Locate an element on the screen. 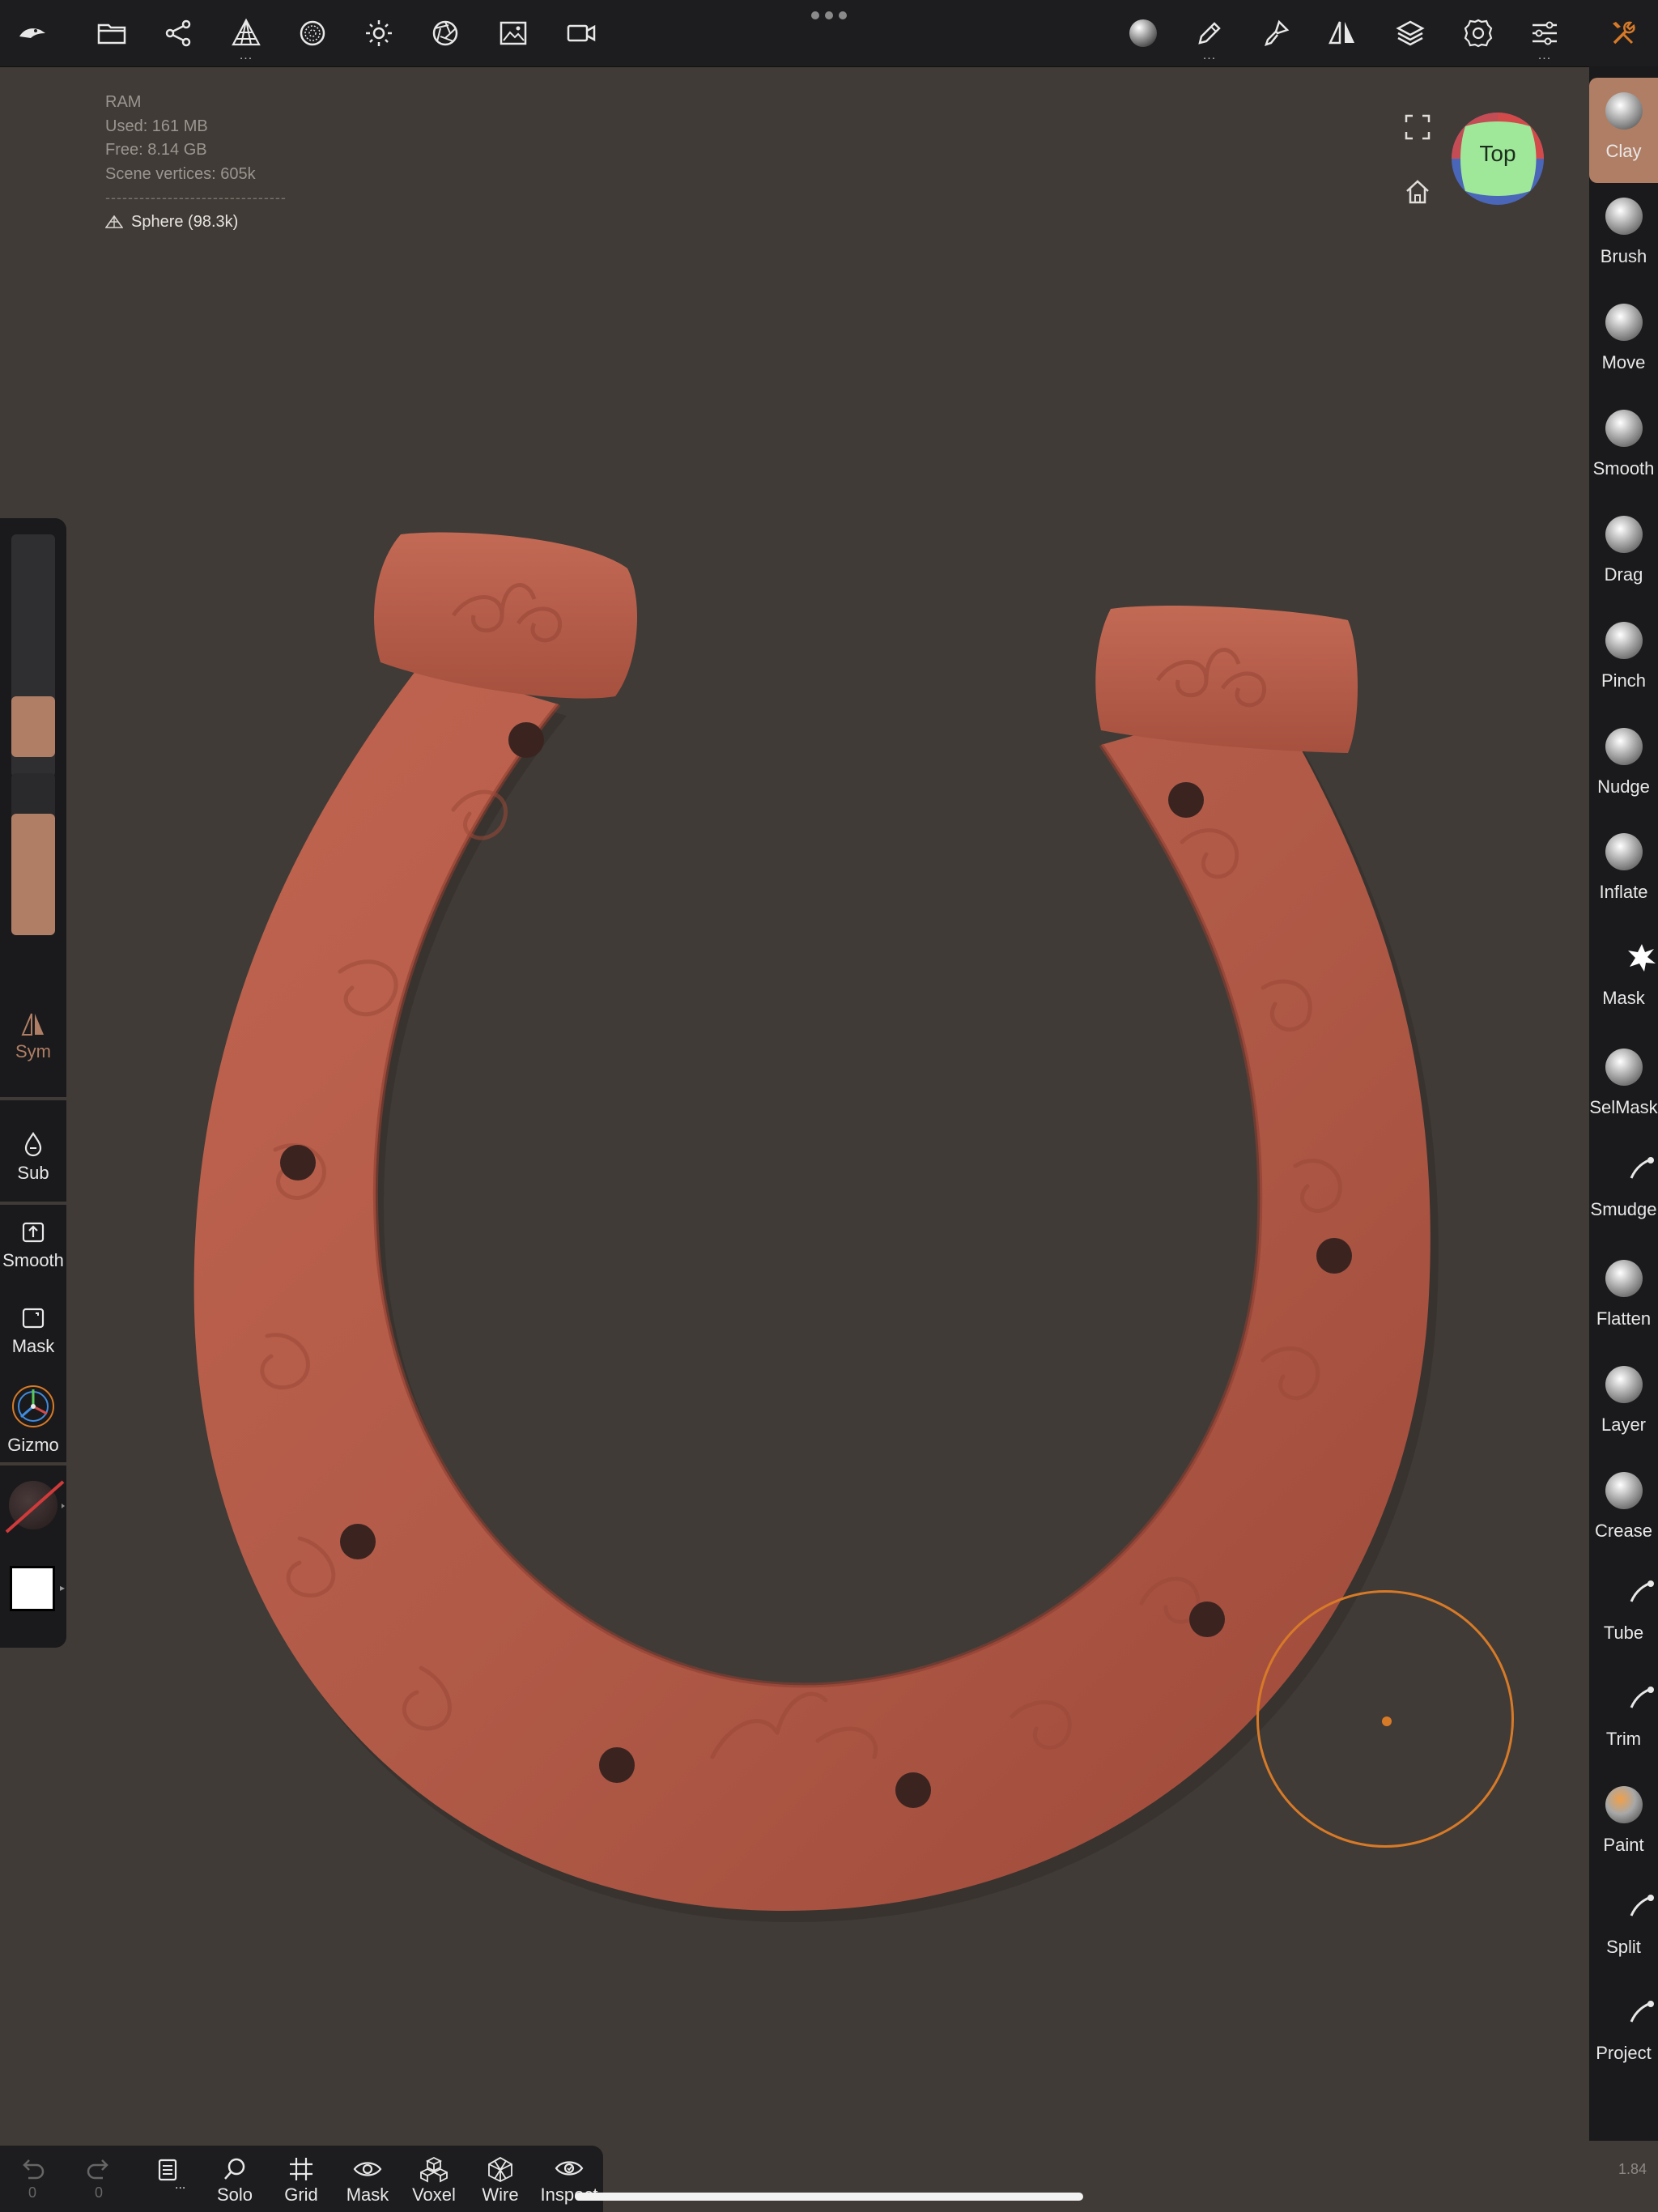 This screenshot has height=2212, width=1658. brush-ball-icon is located at coordinates (1624, 217).